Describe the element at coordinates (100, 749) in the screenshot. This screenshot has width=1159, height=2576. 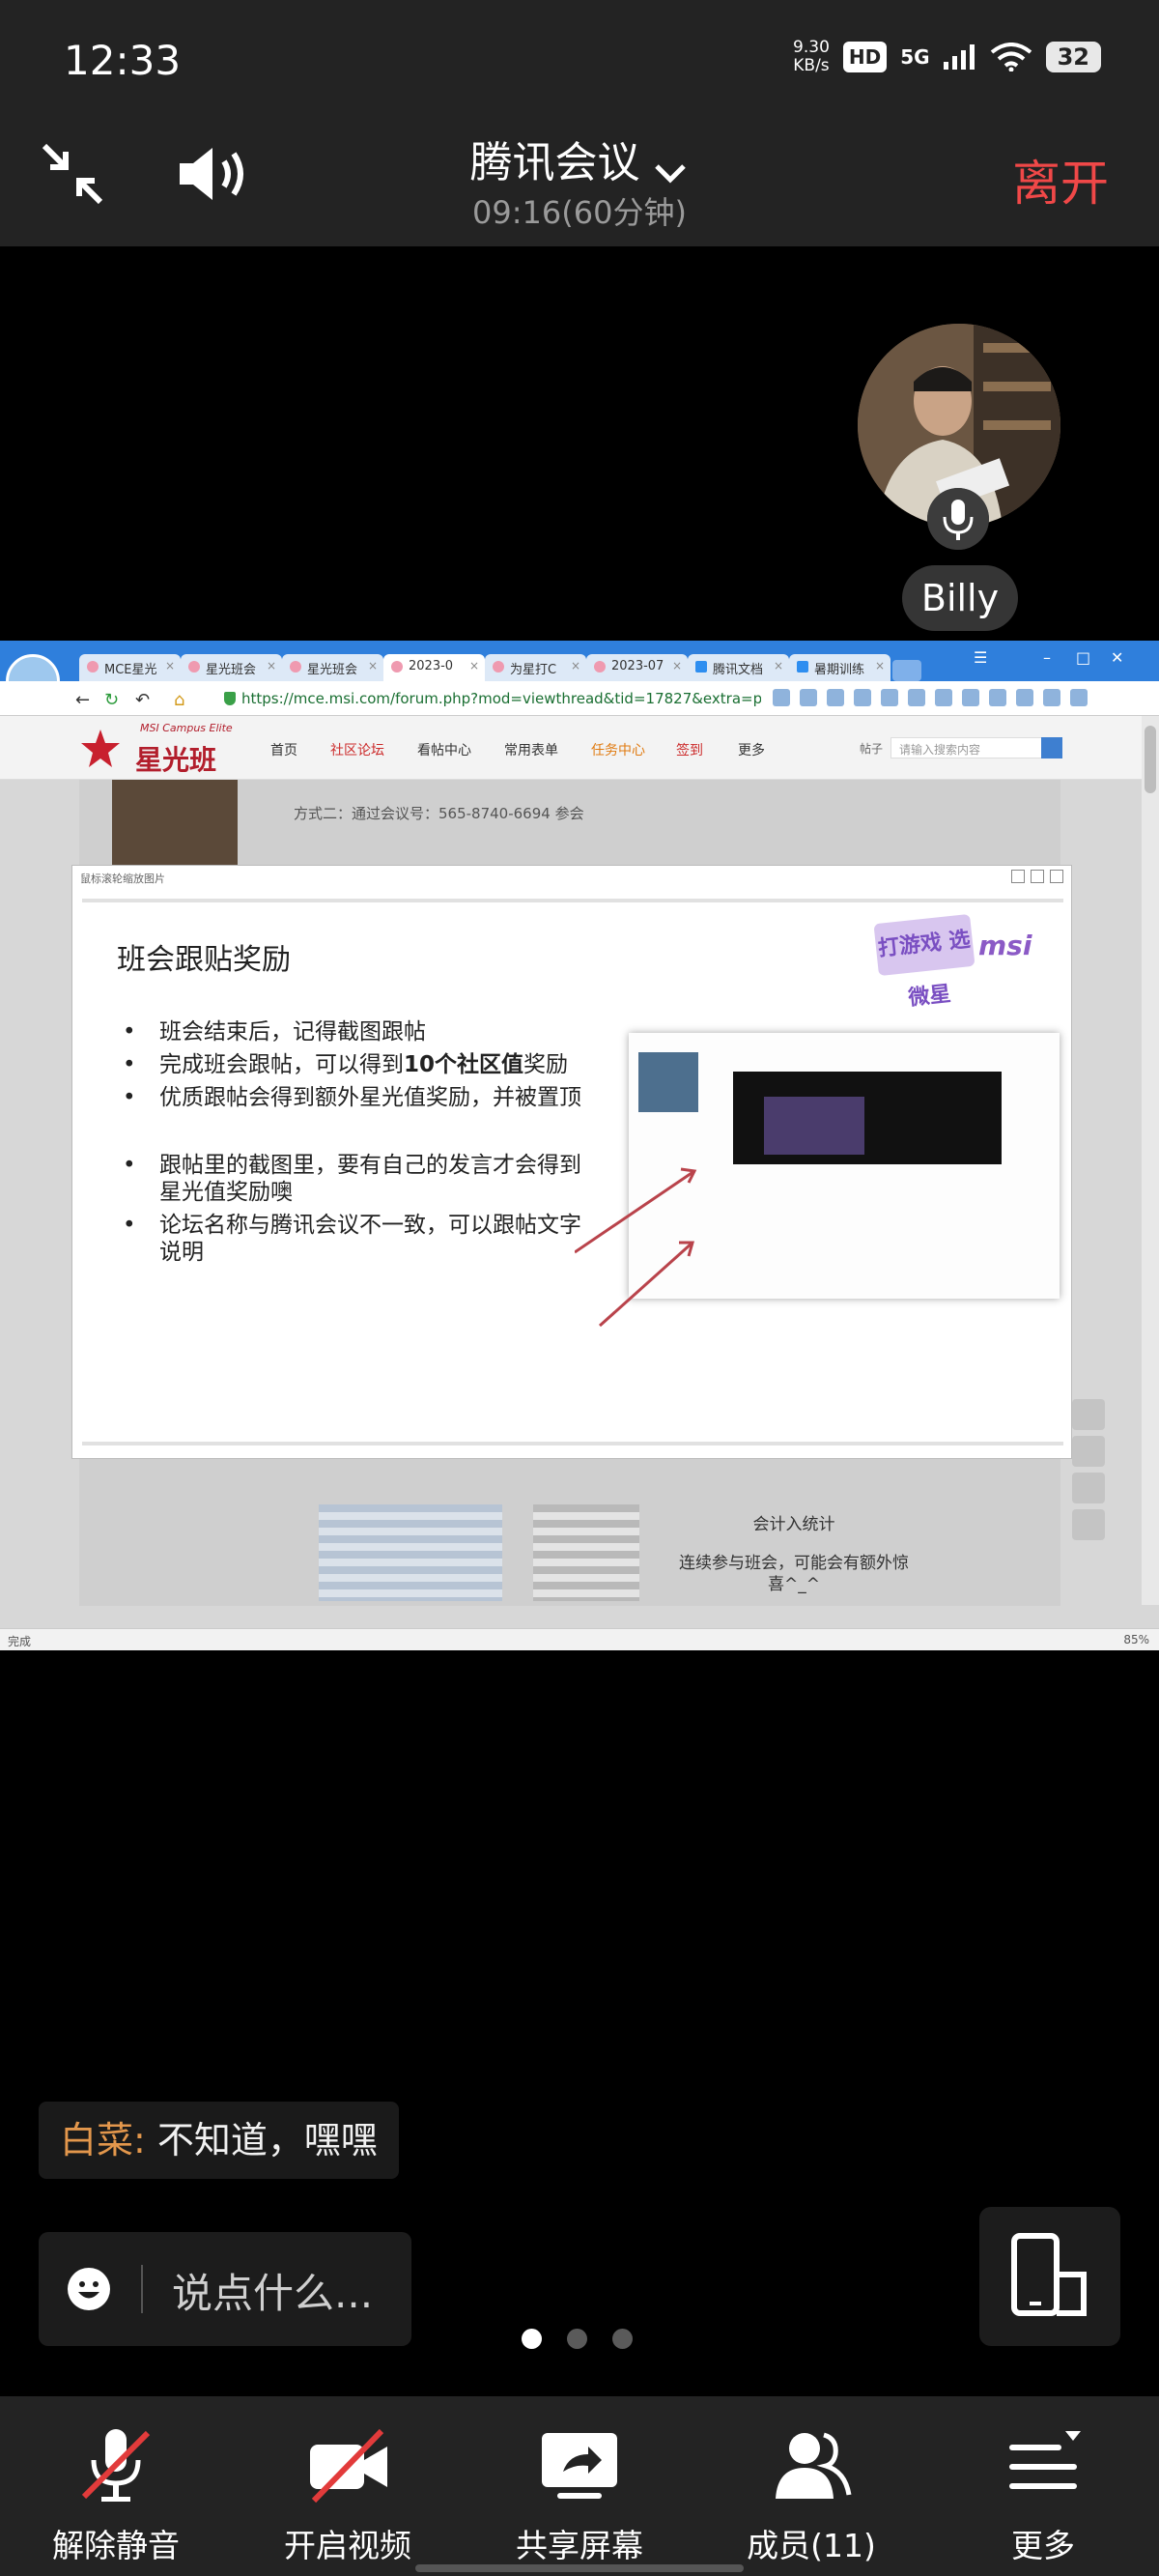
I see `site-star-logo-icon` at that location.